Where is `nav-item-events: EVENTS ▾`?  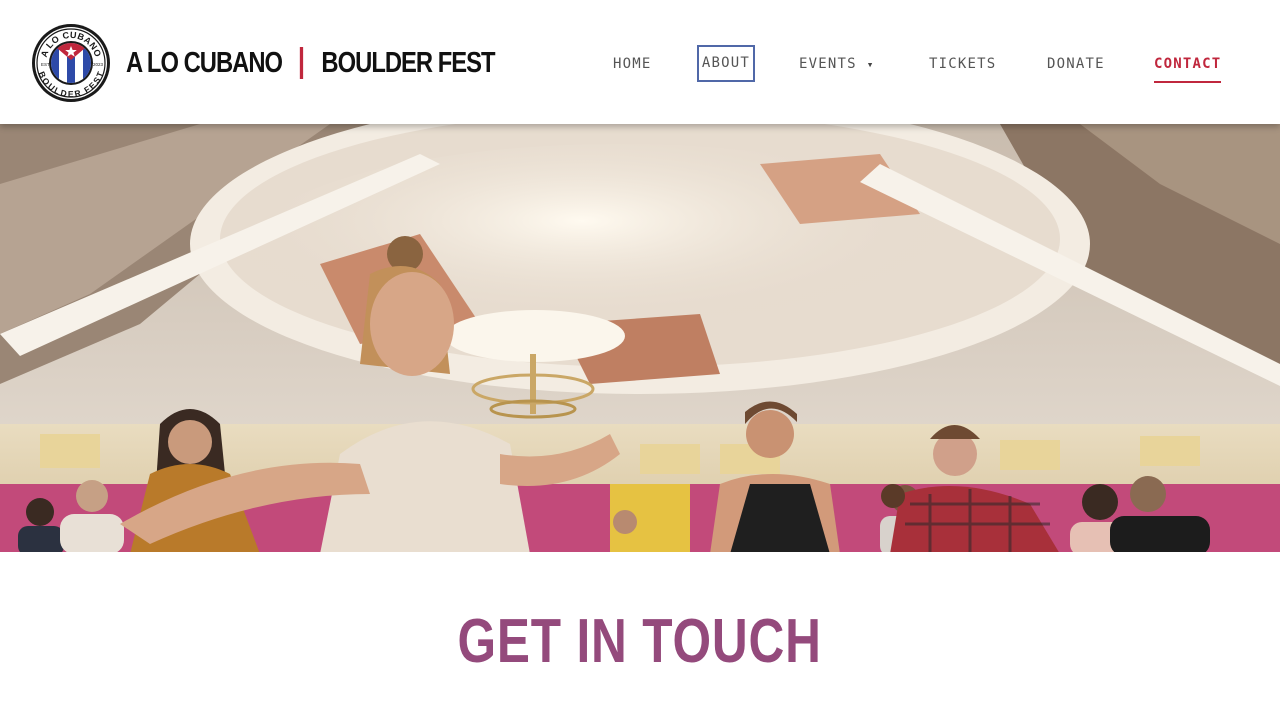 nav-item-events: EVENTS ▾ is located at coordinates (837, 64).